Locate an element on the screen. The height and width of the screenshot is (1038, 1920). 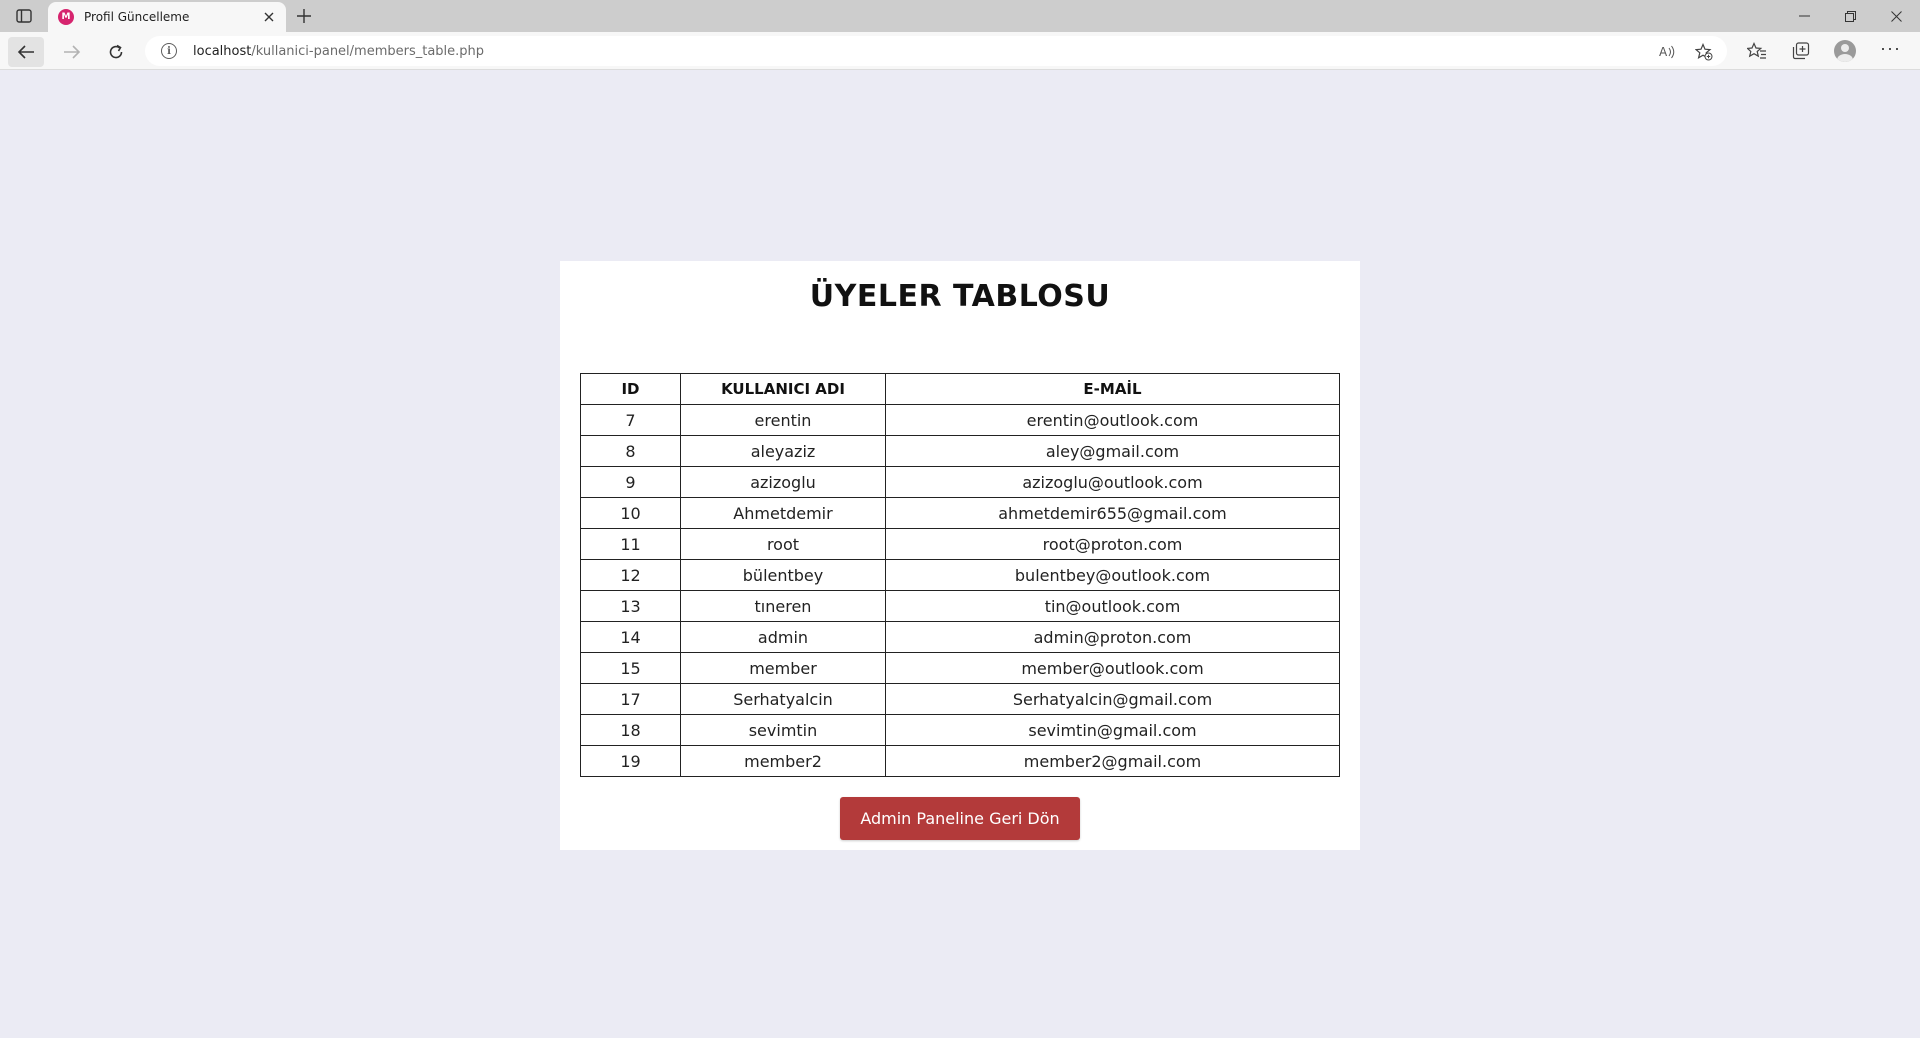
table-row: 18 sevimtin sevimtin@gmail.com is located at coordinates (960, 730).